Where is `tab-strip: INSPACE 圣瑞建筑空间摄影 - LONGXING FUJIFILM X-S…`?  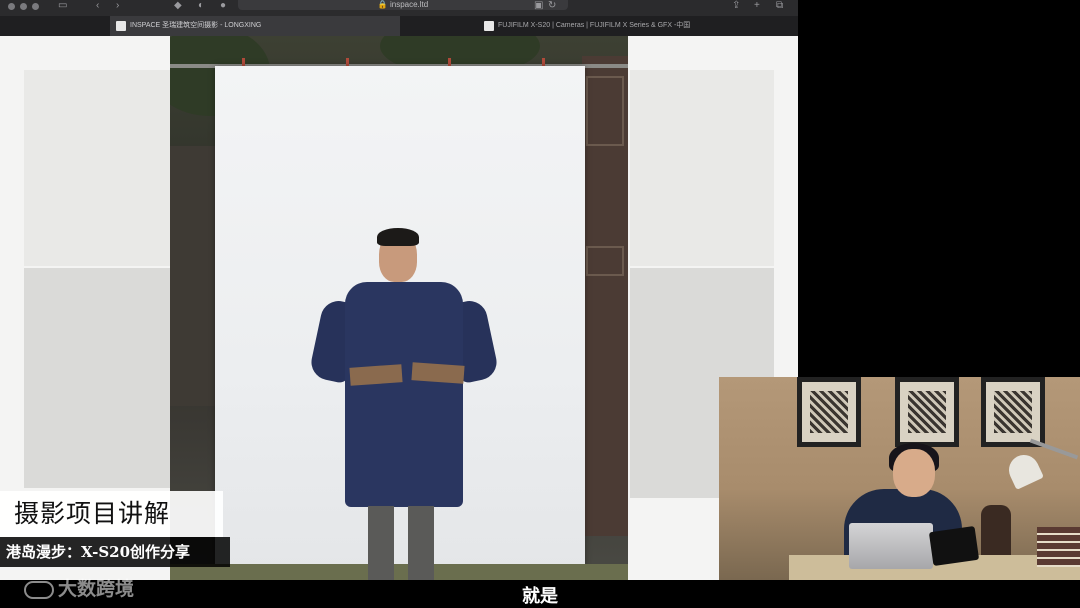
tab-strip: INSPACE 圣瑞建筑空间摄影 - LONGXING FUJIFILM X-S… is located at coordinates (399, 26).